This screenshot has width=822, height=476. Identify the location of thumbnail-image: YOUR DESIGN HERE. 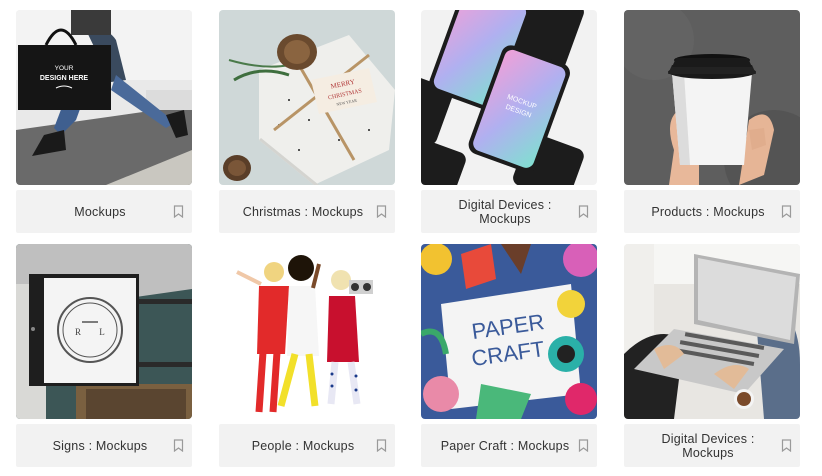
(104, 97).